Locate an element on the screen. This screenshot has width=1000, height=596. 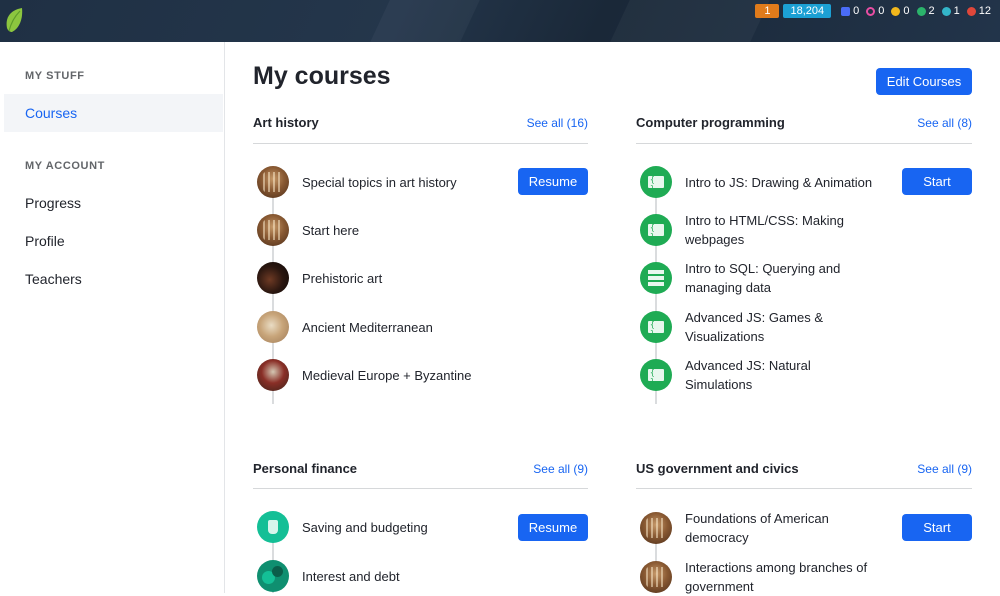
badge-count-gold: 0 is located at coordinates (900, 11).